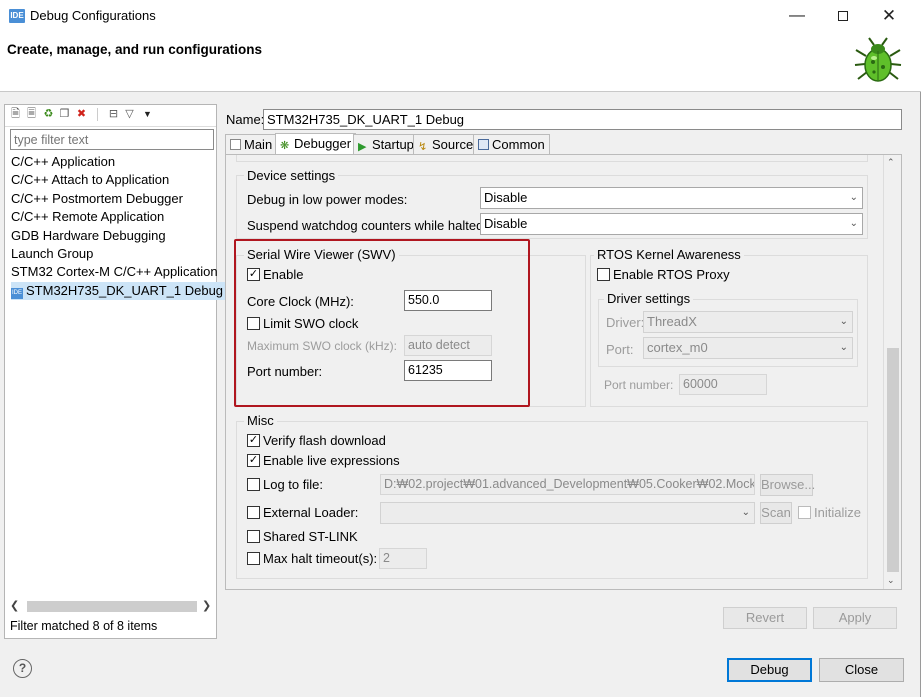 The width and height of the screenshot is (921, 697). Describe the element at coordinates (245, 119) in the screenshot. I see `name-label: Name:` at that location.